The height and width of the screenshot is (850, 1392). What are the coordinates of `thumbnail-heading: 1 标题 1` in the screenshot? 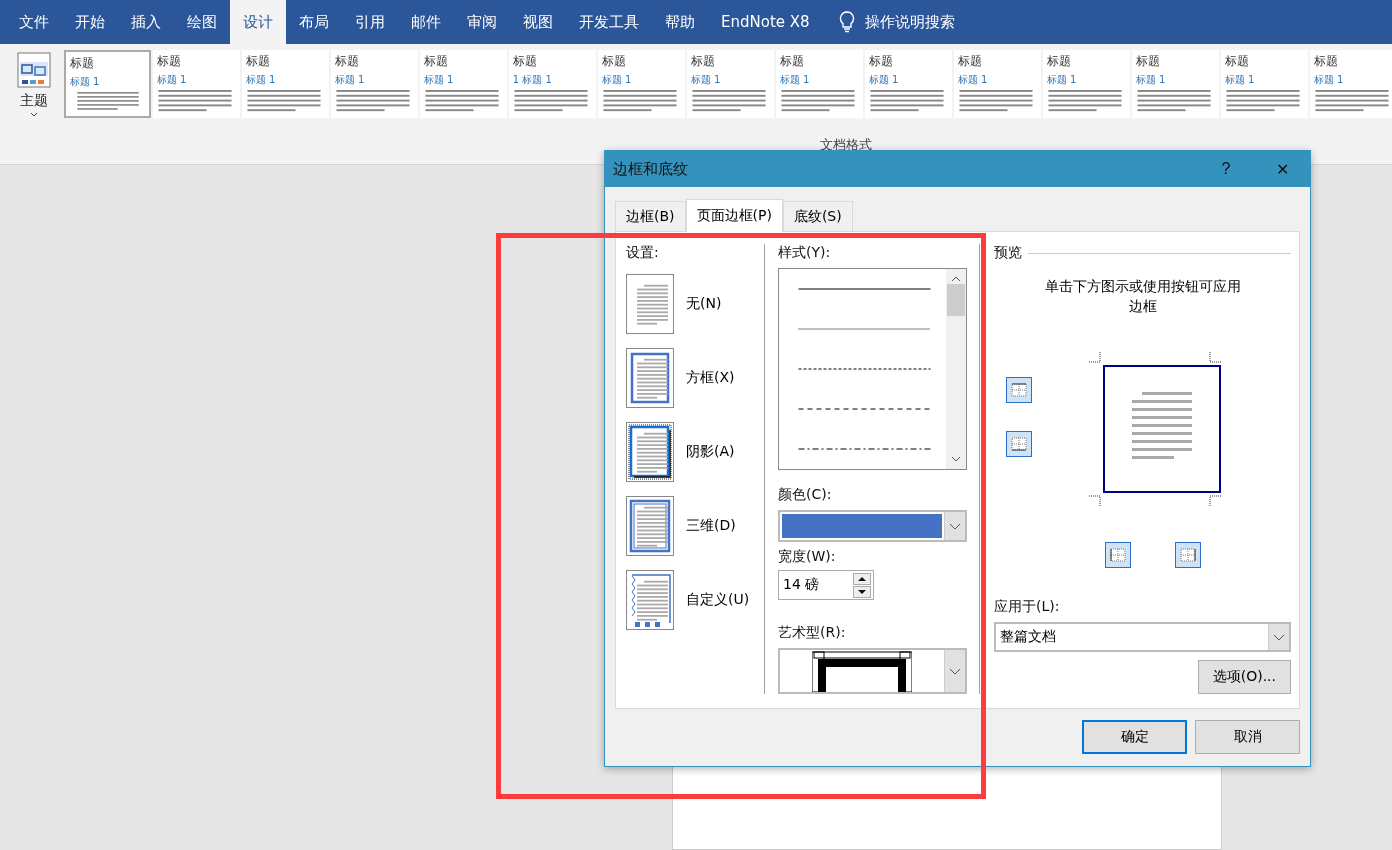 It's located at (532, 80).